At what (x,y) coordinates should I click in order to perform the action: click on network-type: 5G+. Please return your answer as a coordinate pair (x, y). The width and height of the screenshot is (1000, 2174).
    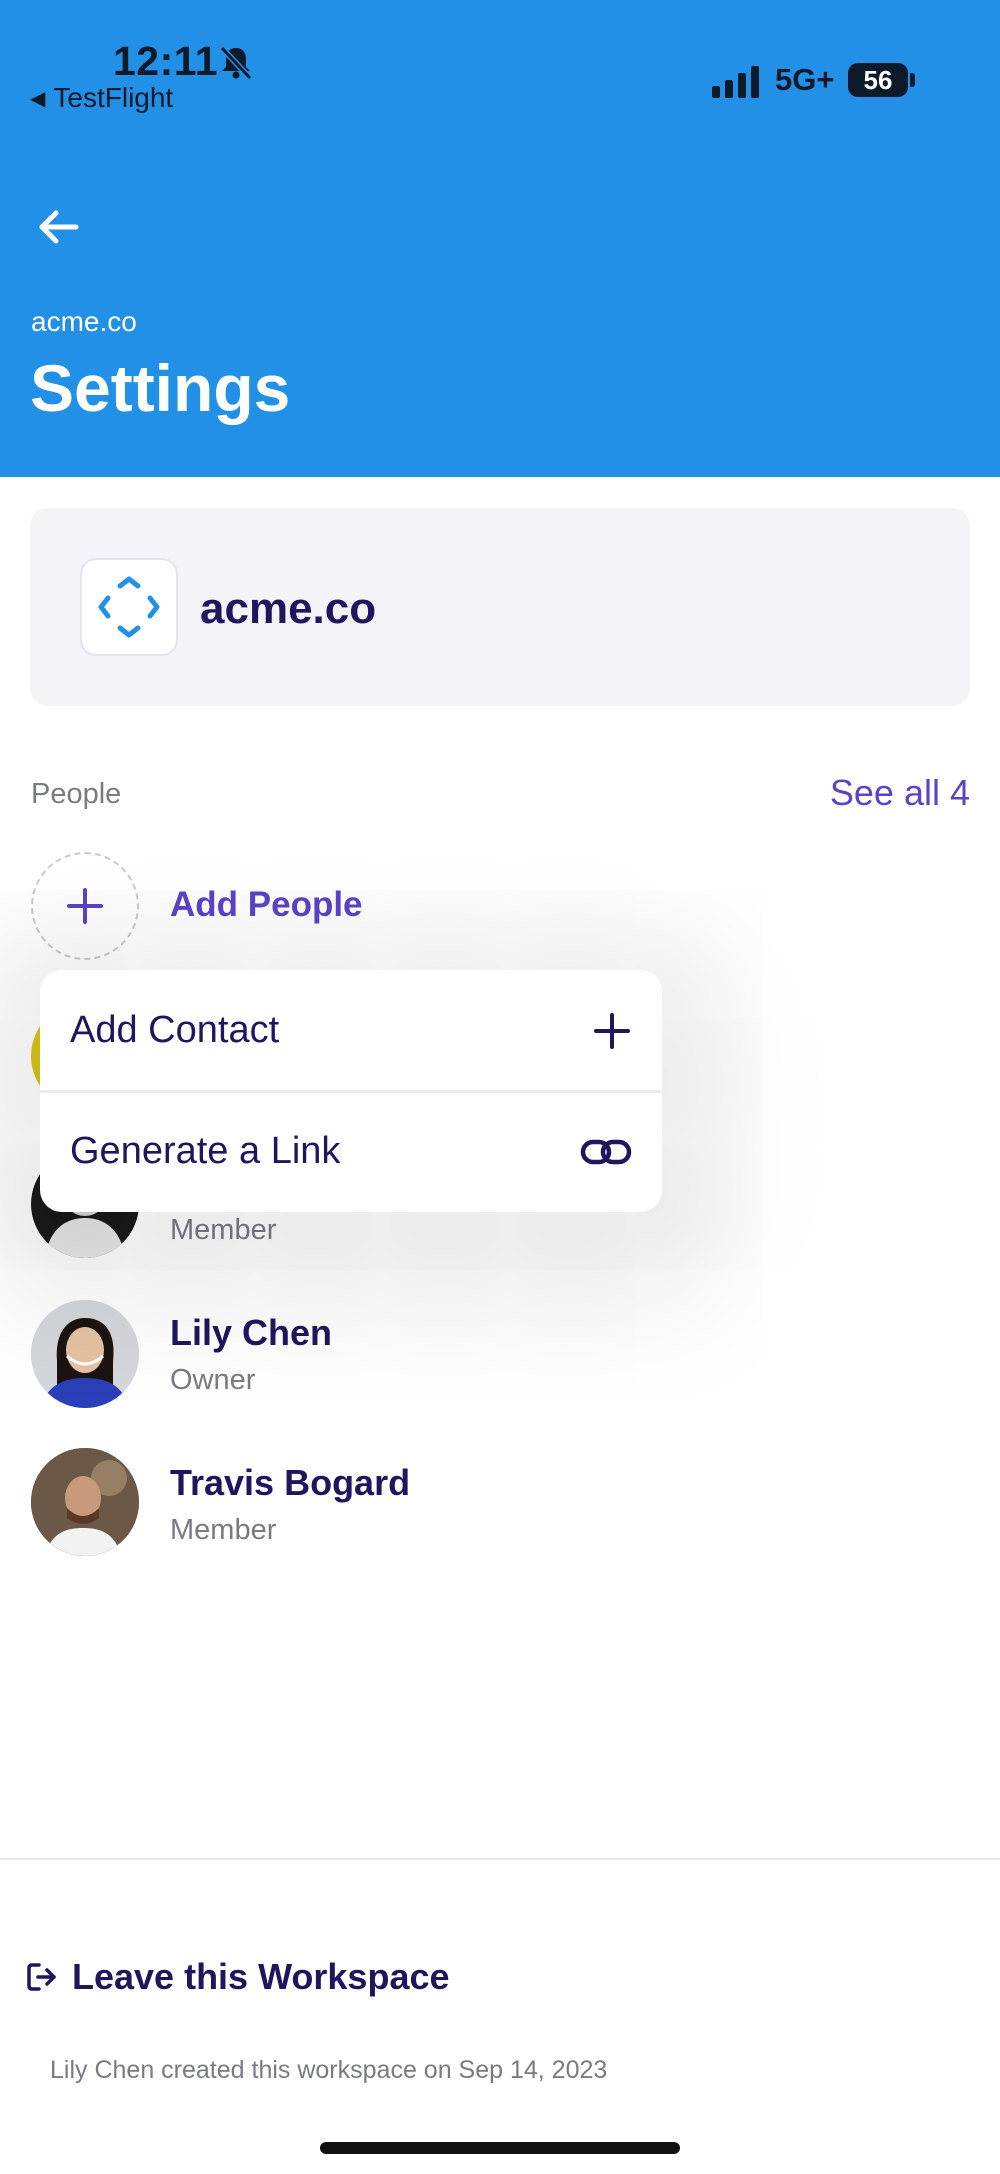
    Looking at the image, I should click on (805, 79).